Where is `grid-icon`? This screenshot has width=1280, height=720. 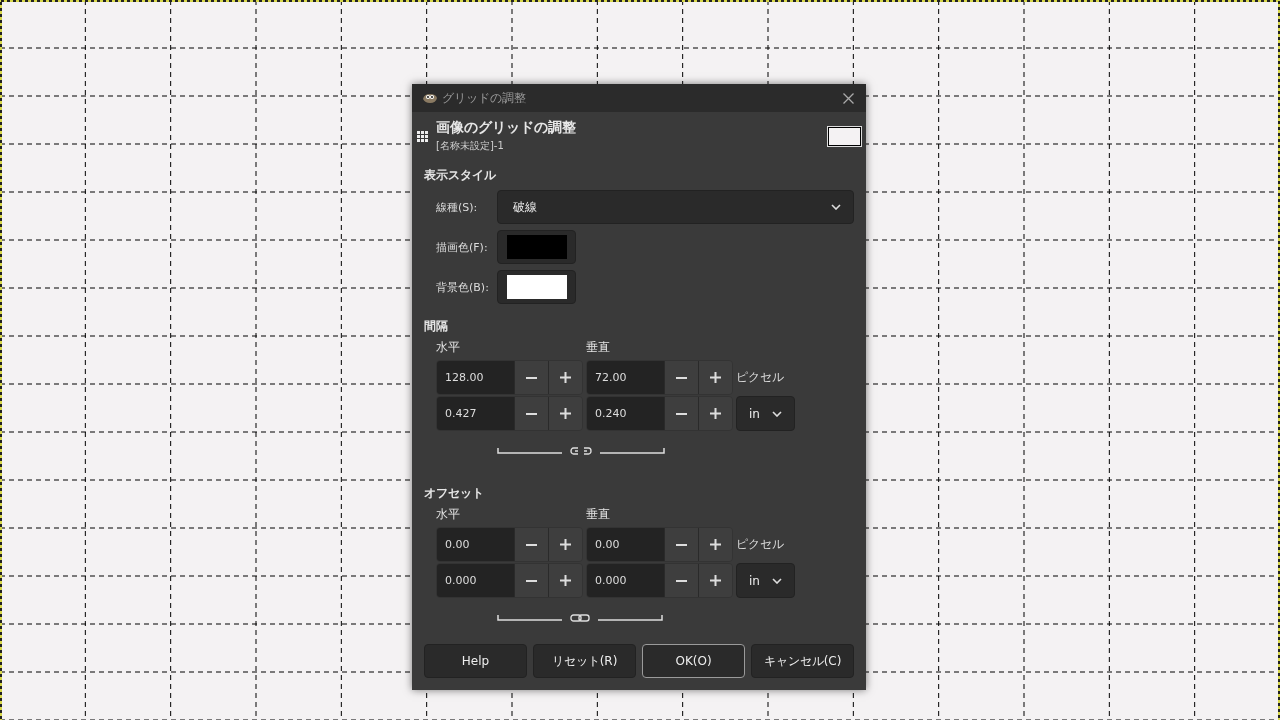
grid-icon is located at coordinates (422, 136).